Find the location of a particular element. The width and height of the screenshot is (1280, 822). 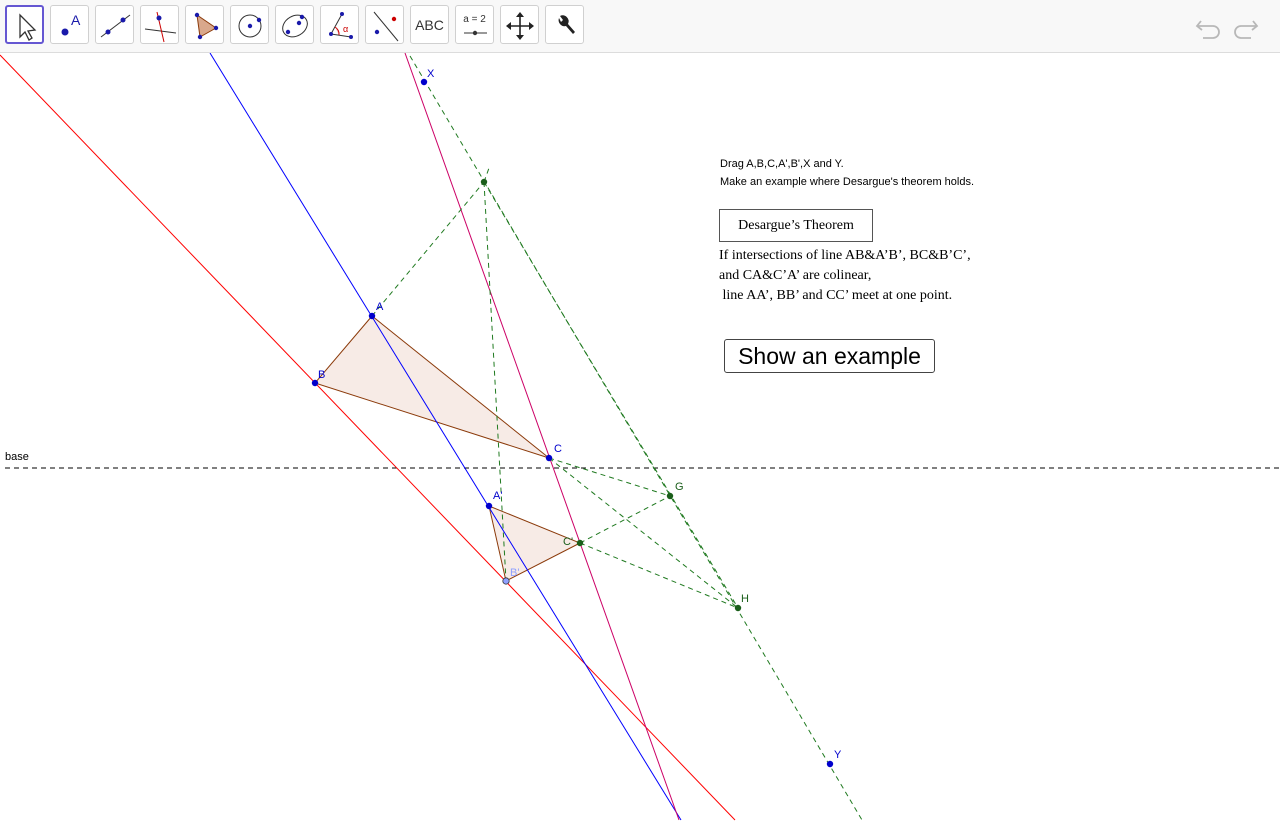

reflect-tool is located at coordinates (384, 24).